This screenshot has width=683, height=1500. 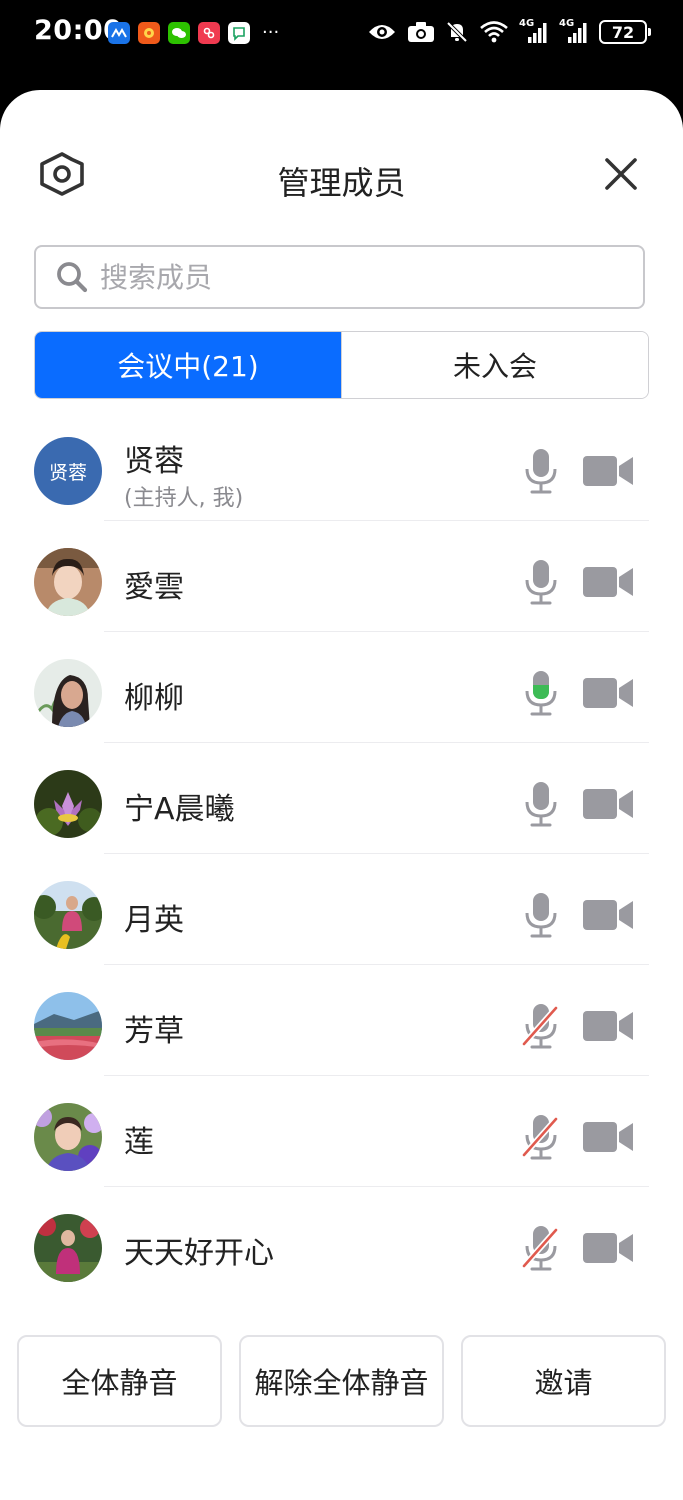 I want to click on list-item: 月英, so click(x=341, y=909).